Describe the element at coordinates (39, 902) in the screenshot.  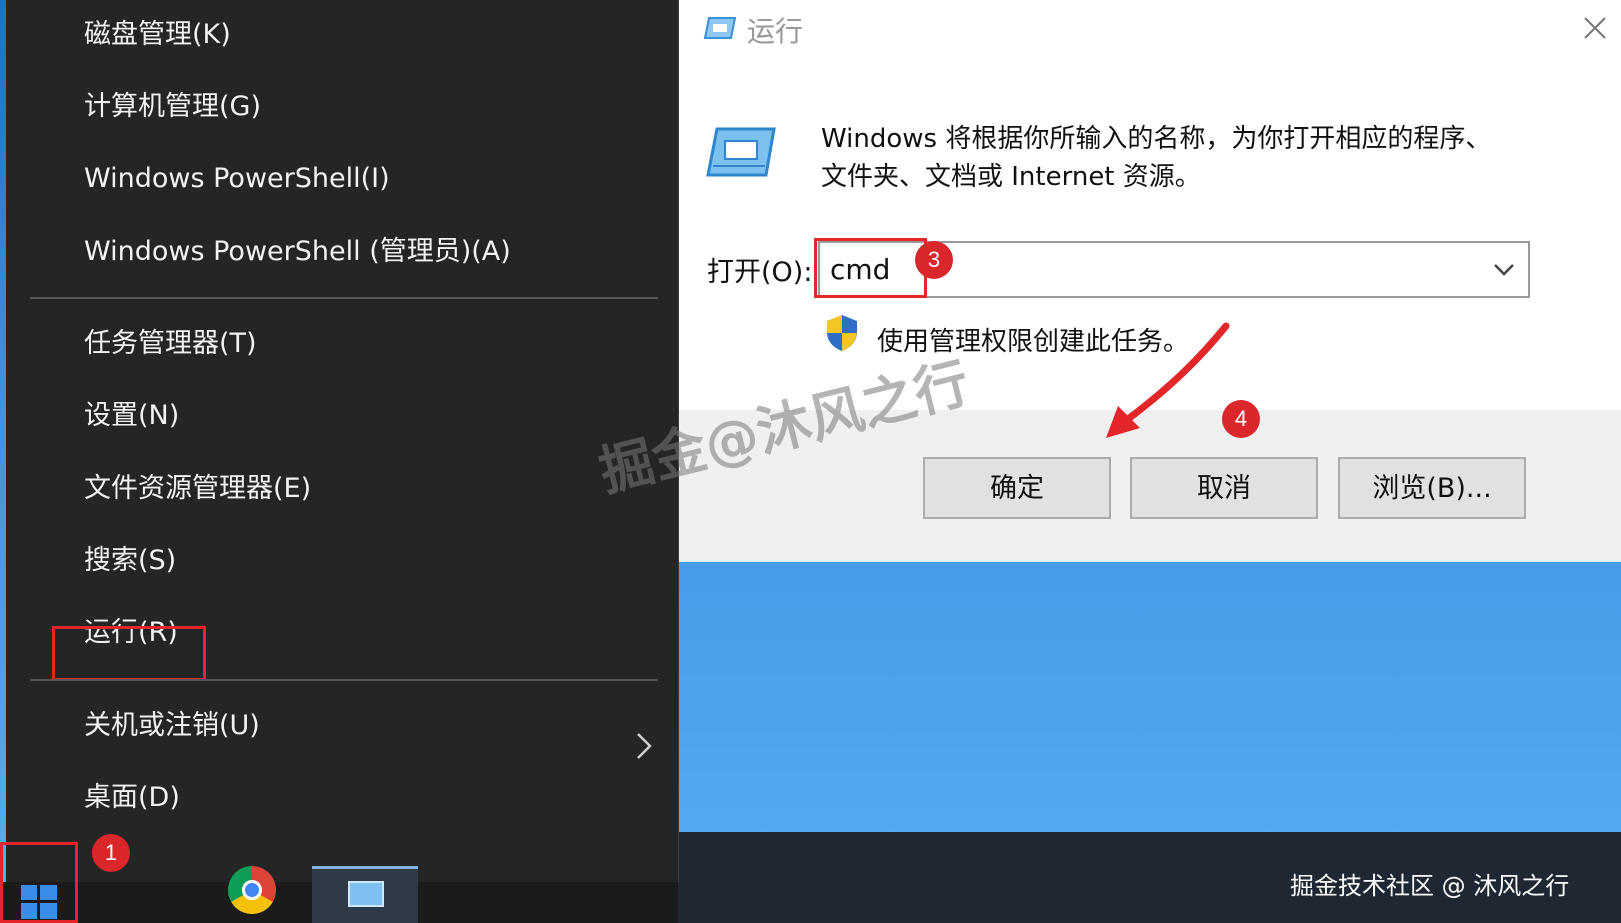
I see `windows-start-icon` at that location.